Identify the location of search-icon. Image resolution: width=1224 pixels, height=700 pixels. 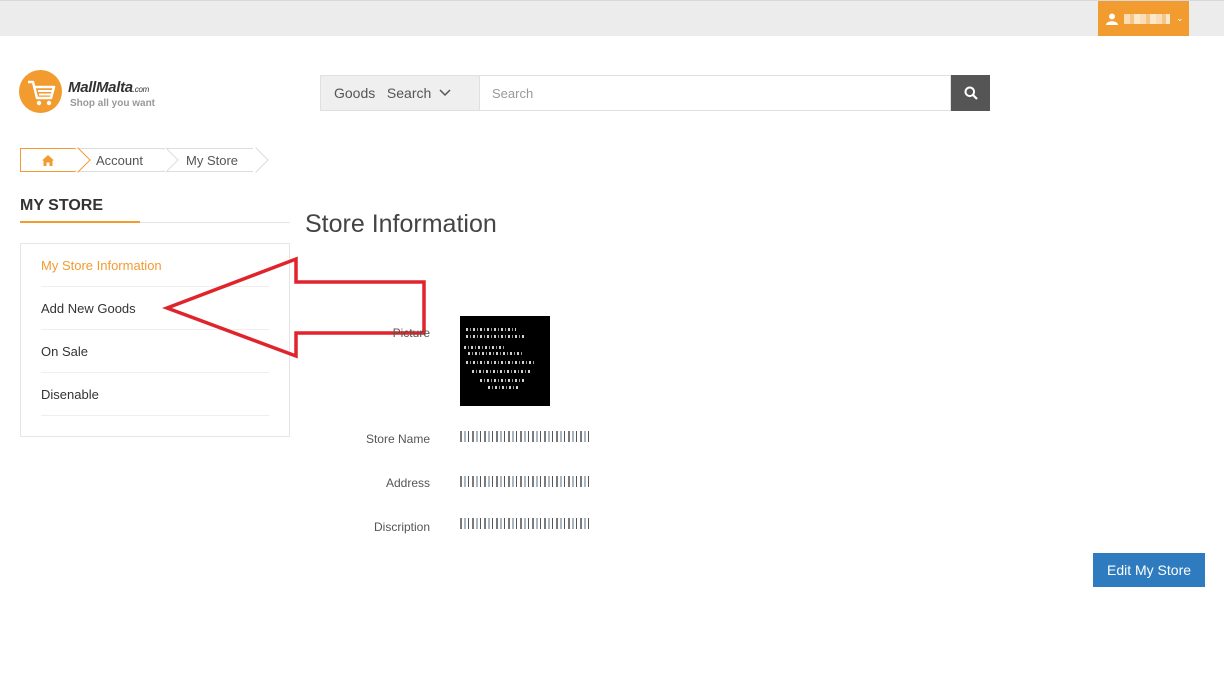
(971, 93).